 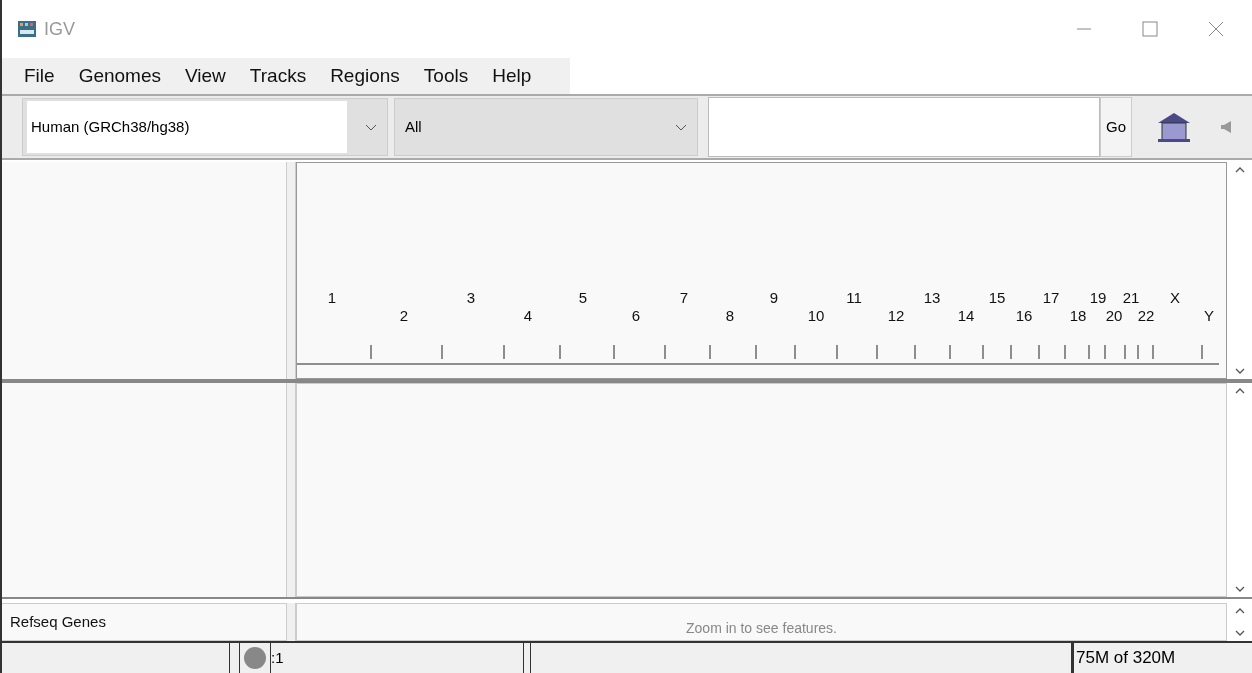 What do you see at coordinates (332, 298) in the screenshot?
I see `chromosome-label: 1` at bounding box center [332, 298].